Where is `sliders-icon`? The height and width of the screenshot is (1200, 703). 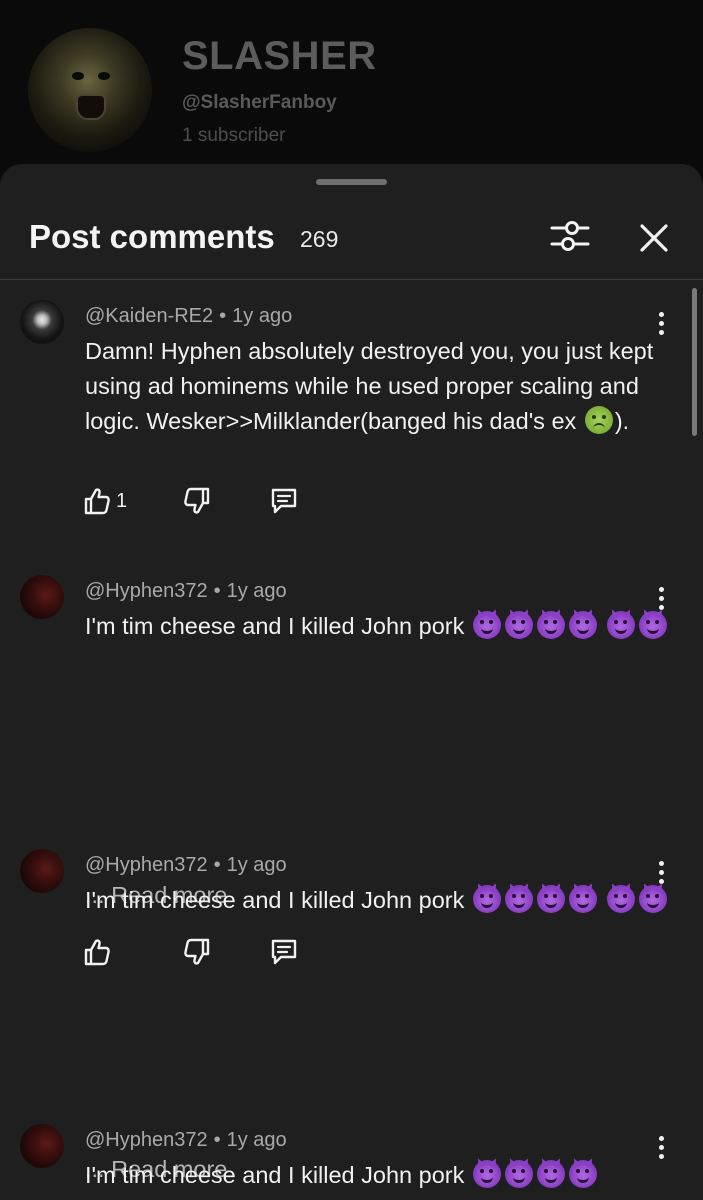 sliders-icon is located at coordinates (570, 236).